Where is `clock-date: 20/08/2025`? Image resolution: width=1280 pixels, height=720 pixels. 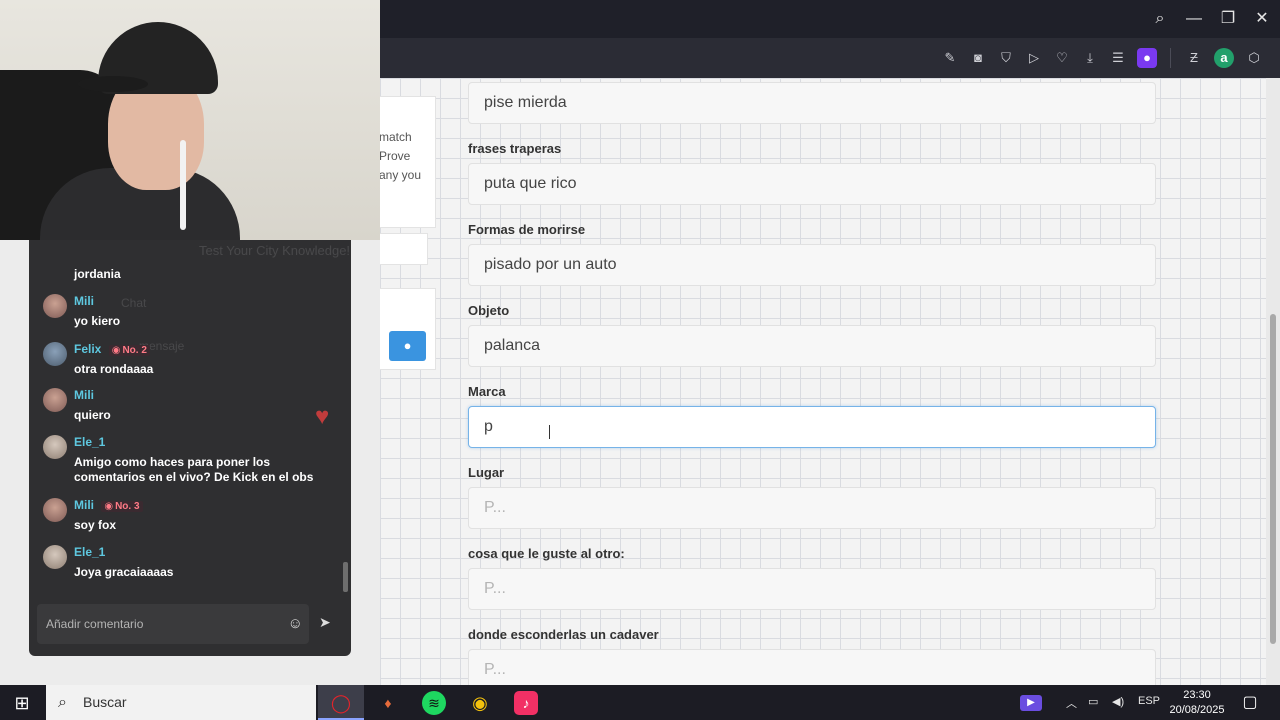
clock-date: 20/08/2025 is located at coordinates (1197, 710).